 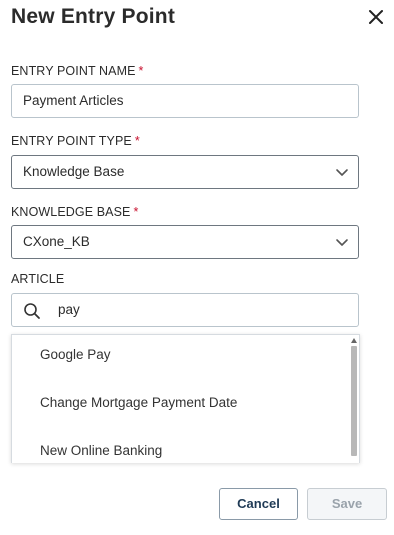 I want to click on close-icon, so click(x=376, y=17).